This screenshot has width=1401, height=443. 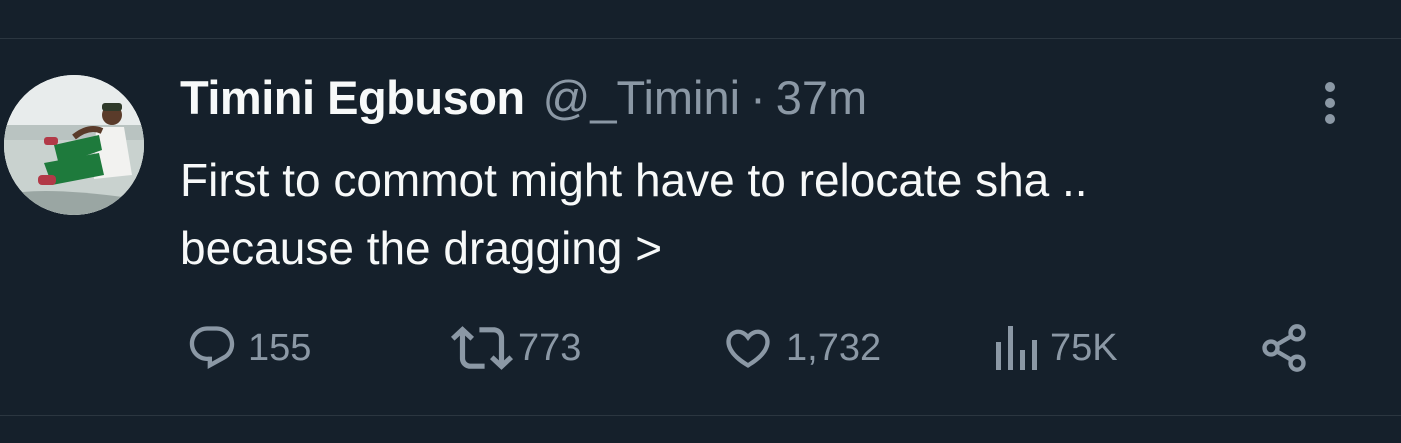 I want to click on retweet-icon, so click(x=482, y=348).